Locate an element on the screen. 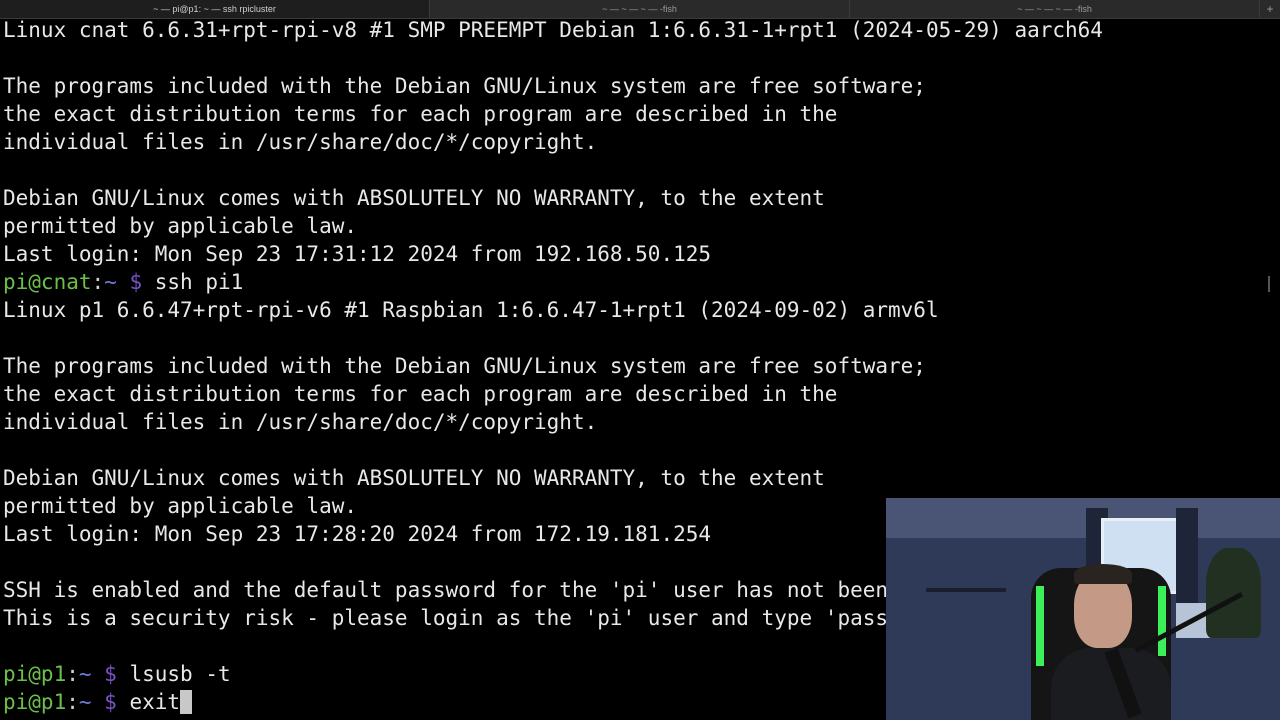 The height and width of the screenshot is (720, 1280). command-text: exit is located at coordinates (155, 702).